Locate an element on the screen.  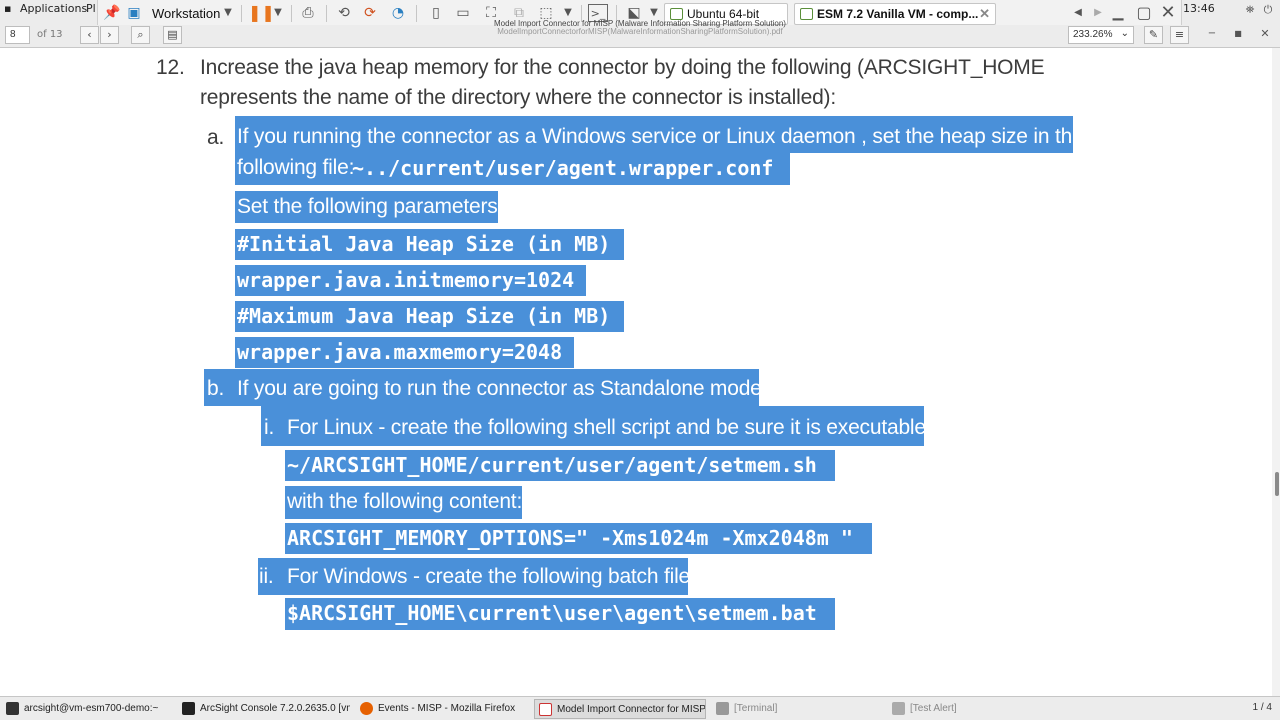
zoom-select: 233.26% ⌄ is located at coordinates (1101, 35).